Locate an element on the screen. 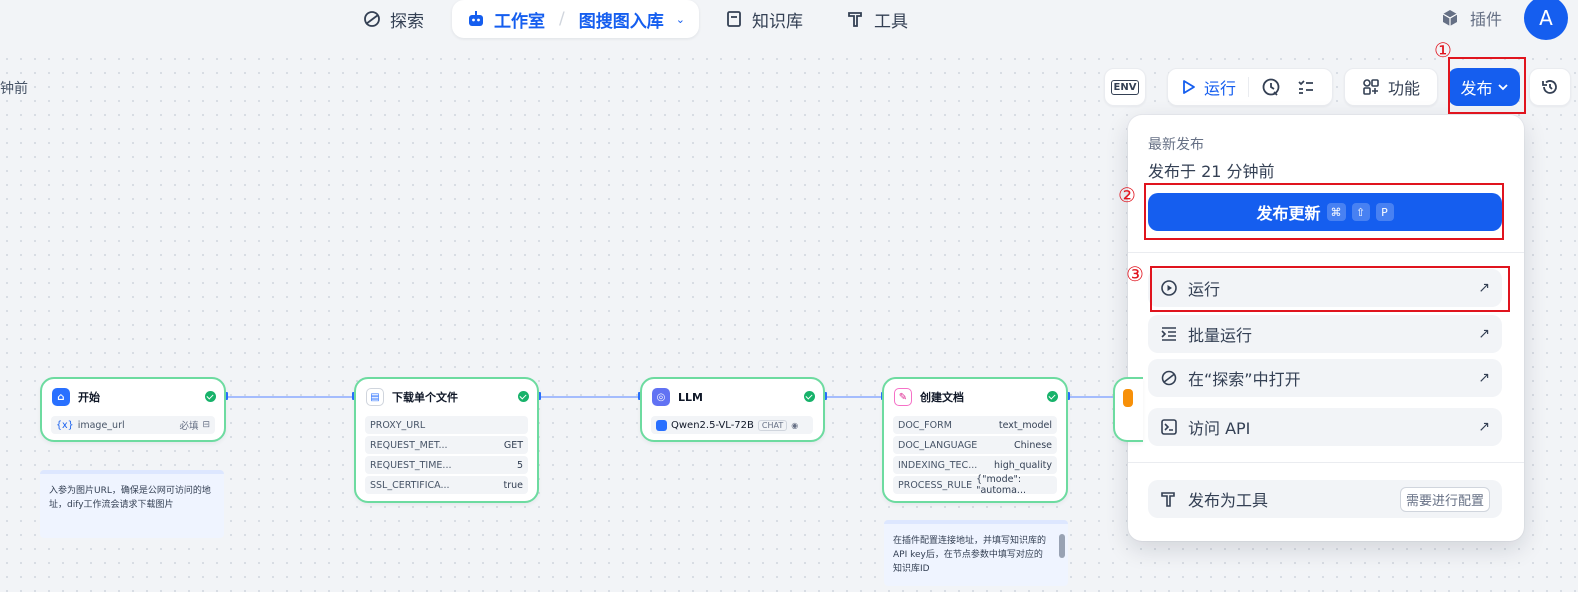  nav-knowledge: 知识库 is located at coordinates (763, 19).